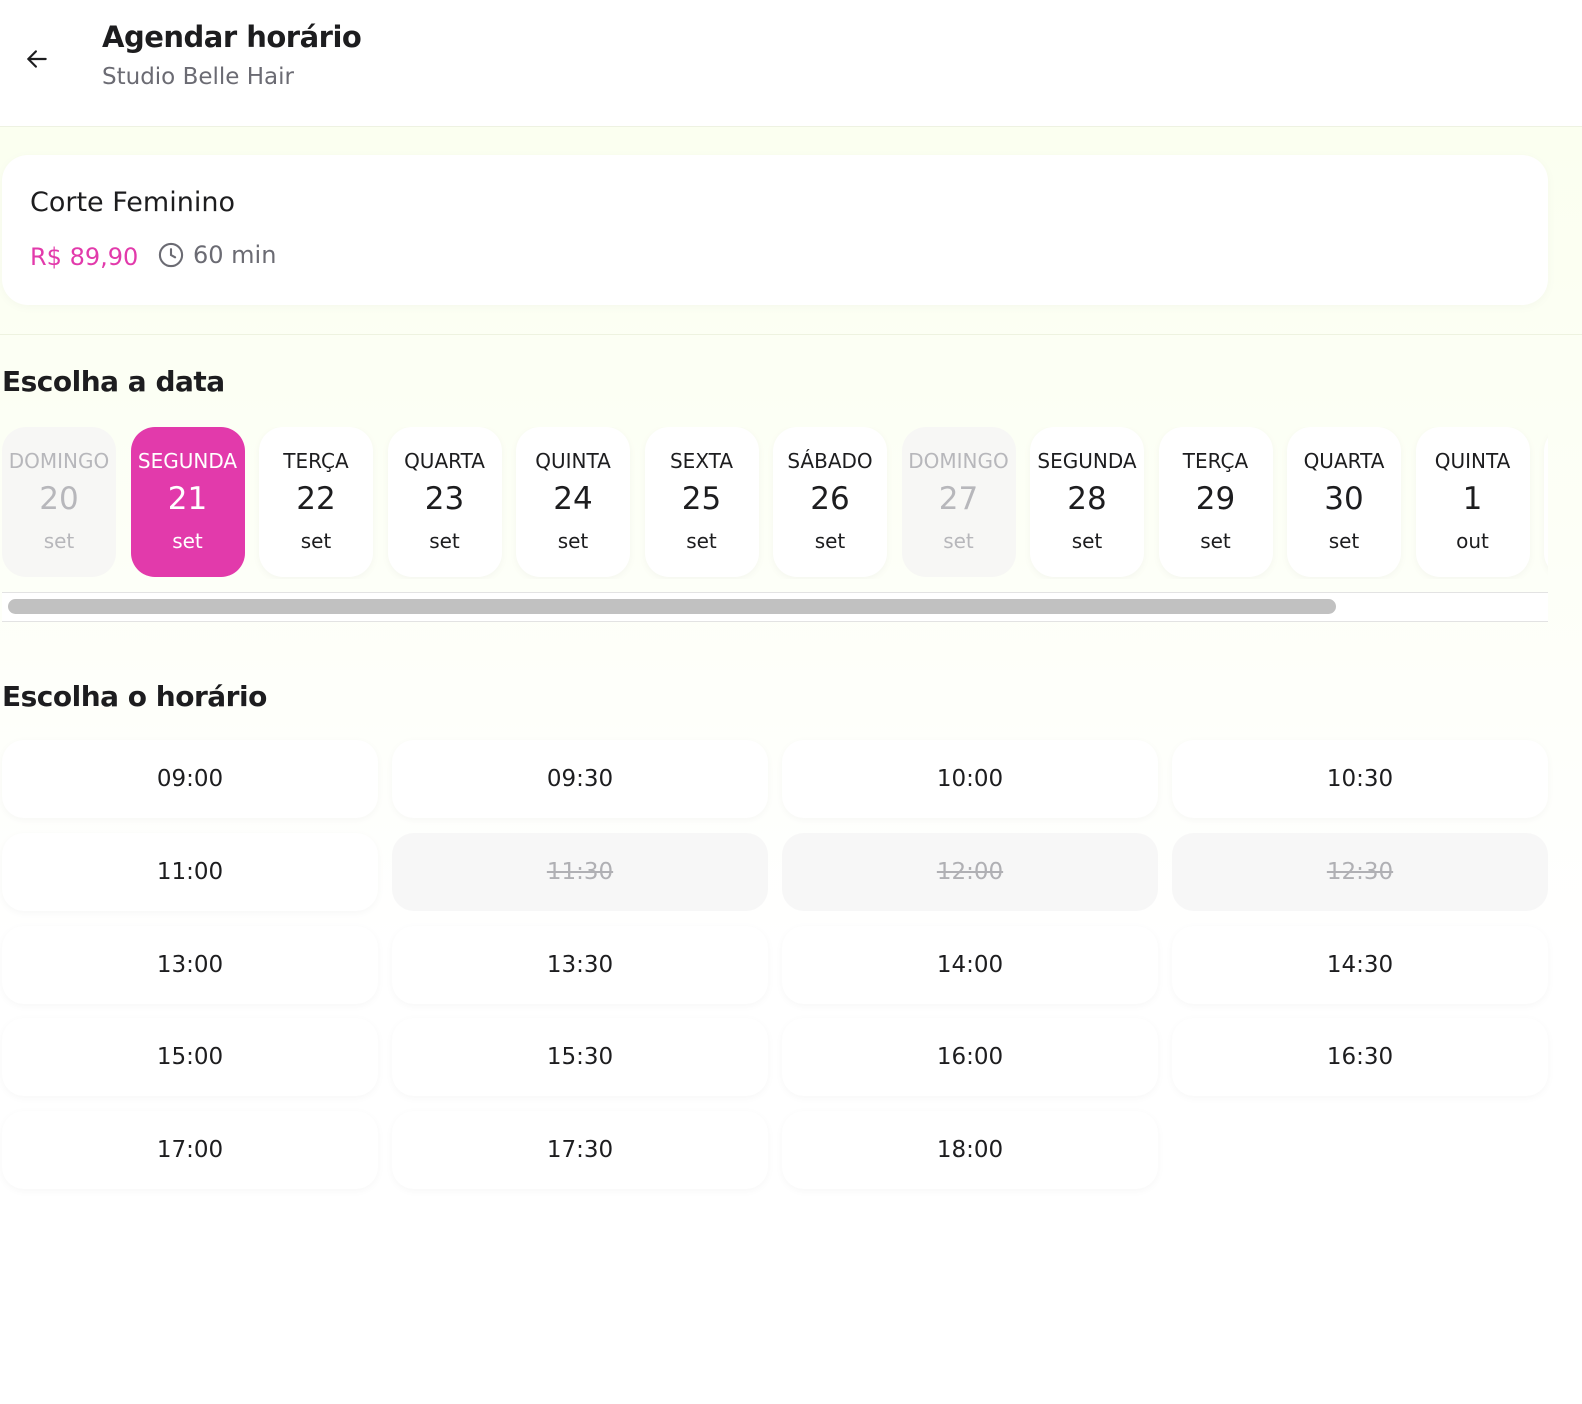 This screenshot has width=1582, height=1404. I want to click on date-option: TERÇA 29 set, so click(1215, 502).